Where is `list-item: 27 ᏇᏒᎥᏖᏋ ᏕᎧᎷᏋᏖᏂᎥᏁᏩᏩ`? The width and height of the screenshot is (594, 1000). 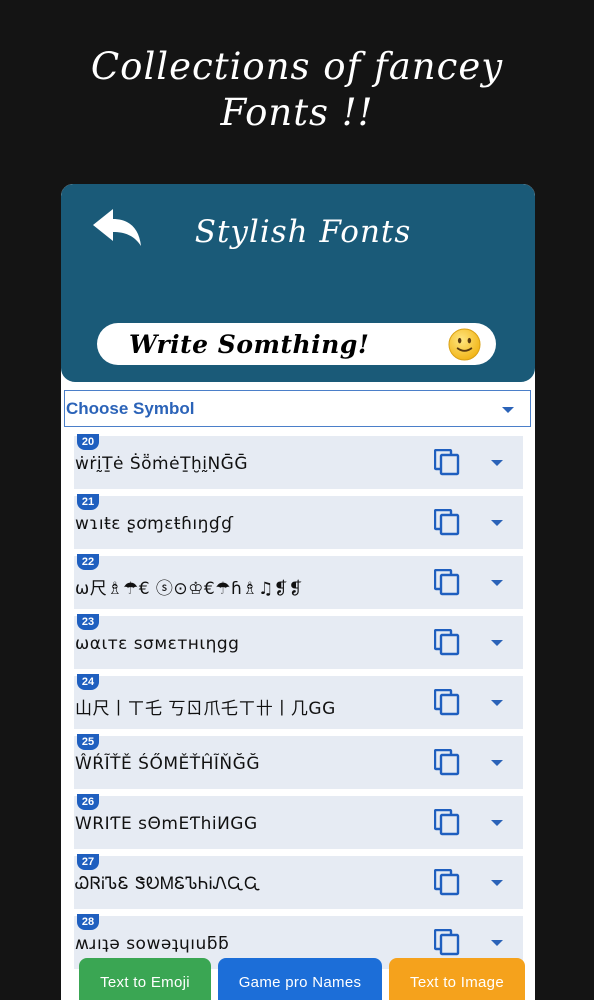
list-item: 27 ᏇᏒᎥᏖᏋ ᏕᎧᎷᏋᏖᏂᎥᏁᏩᏩ is located at coordinates (298, 881).